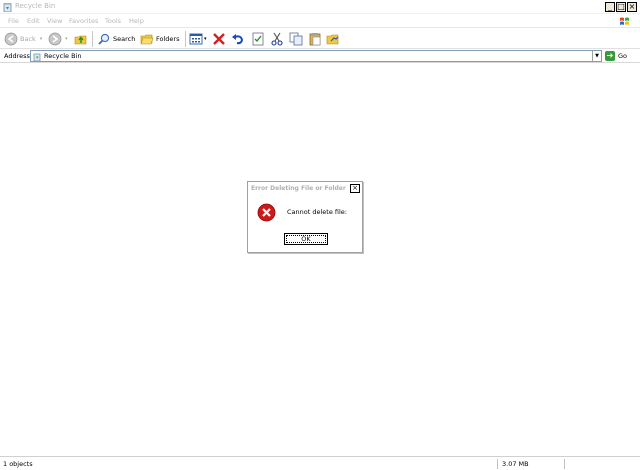 The height and width of the screenshot is (470, 640). What do you see at coordinates (610, 56) in the screenshot?
I see `go-arrow-icon: ➔` at bounding box center [610, 56].